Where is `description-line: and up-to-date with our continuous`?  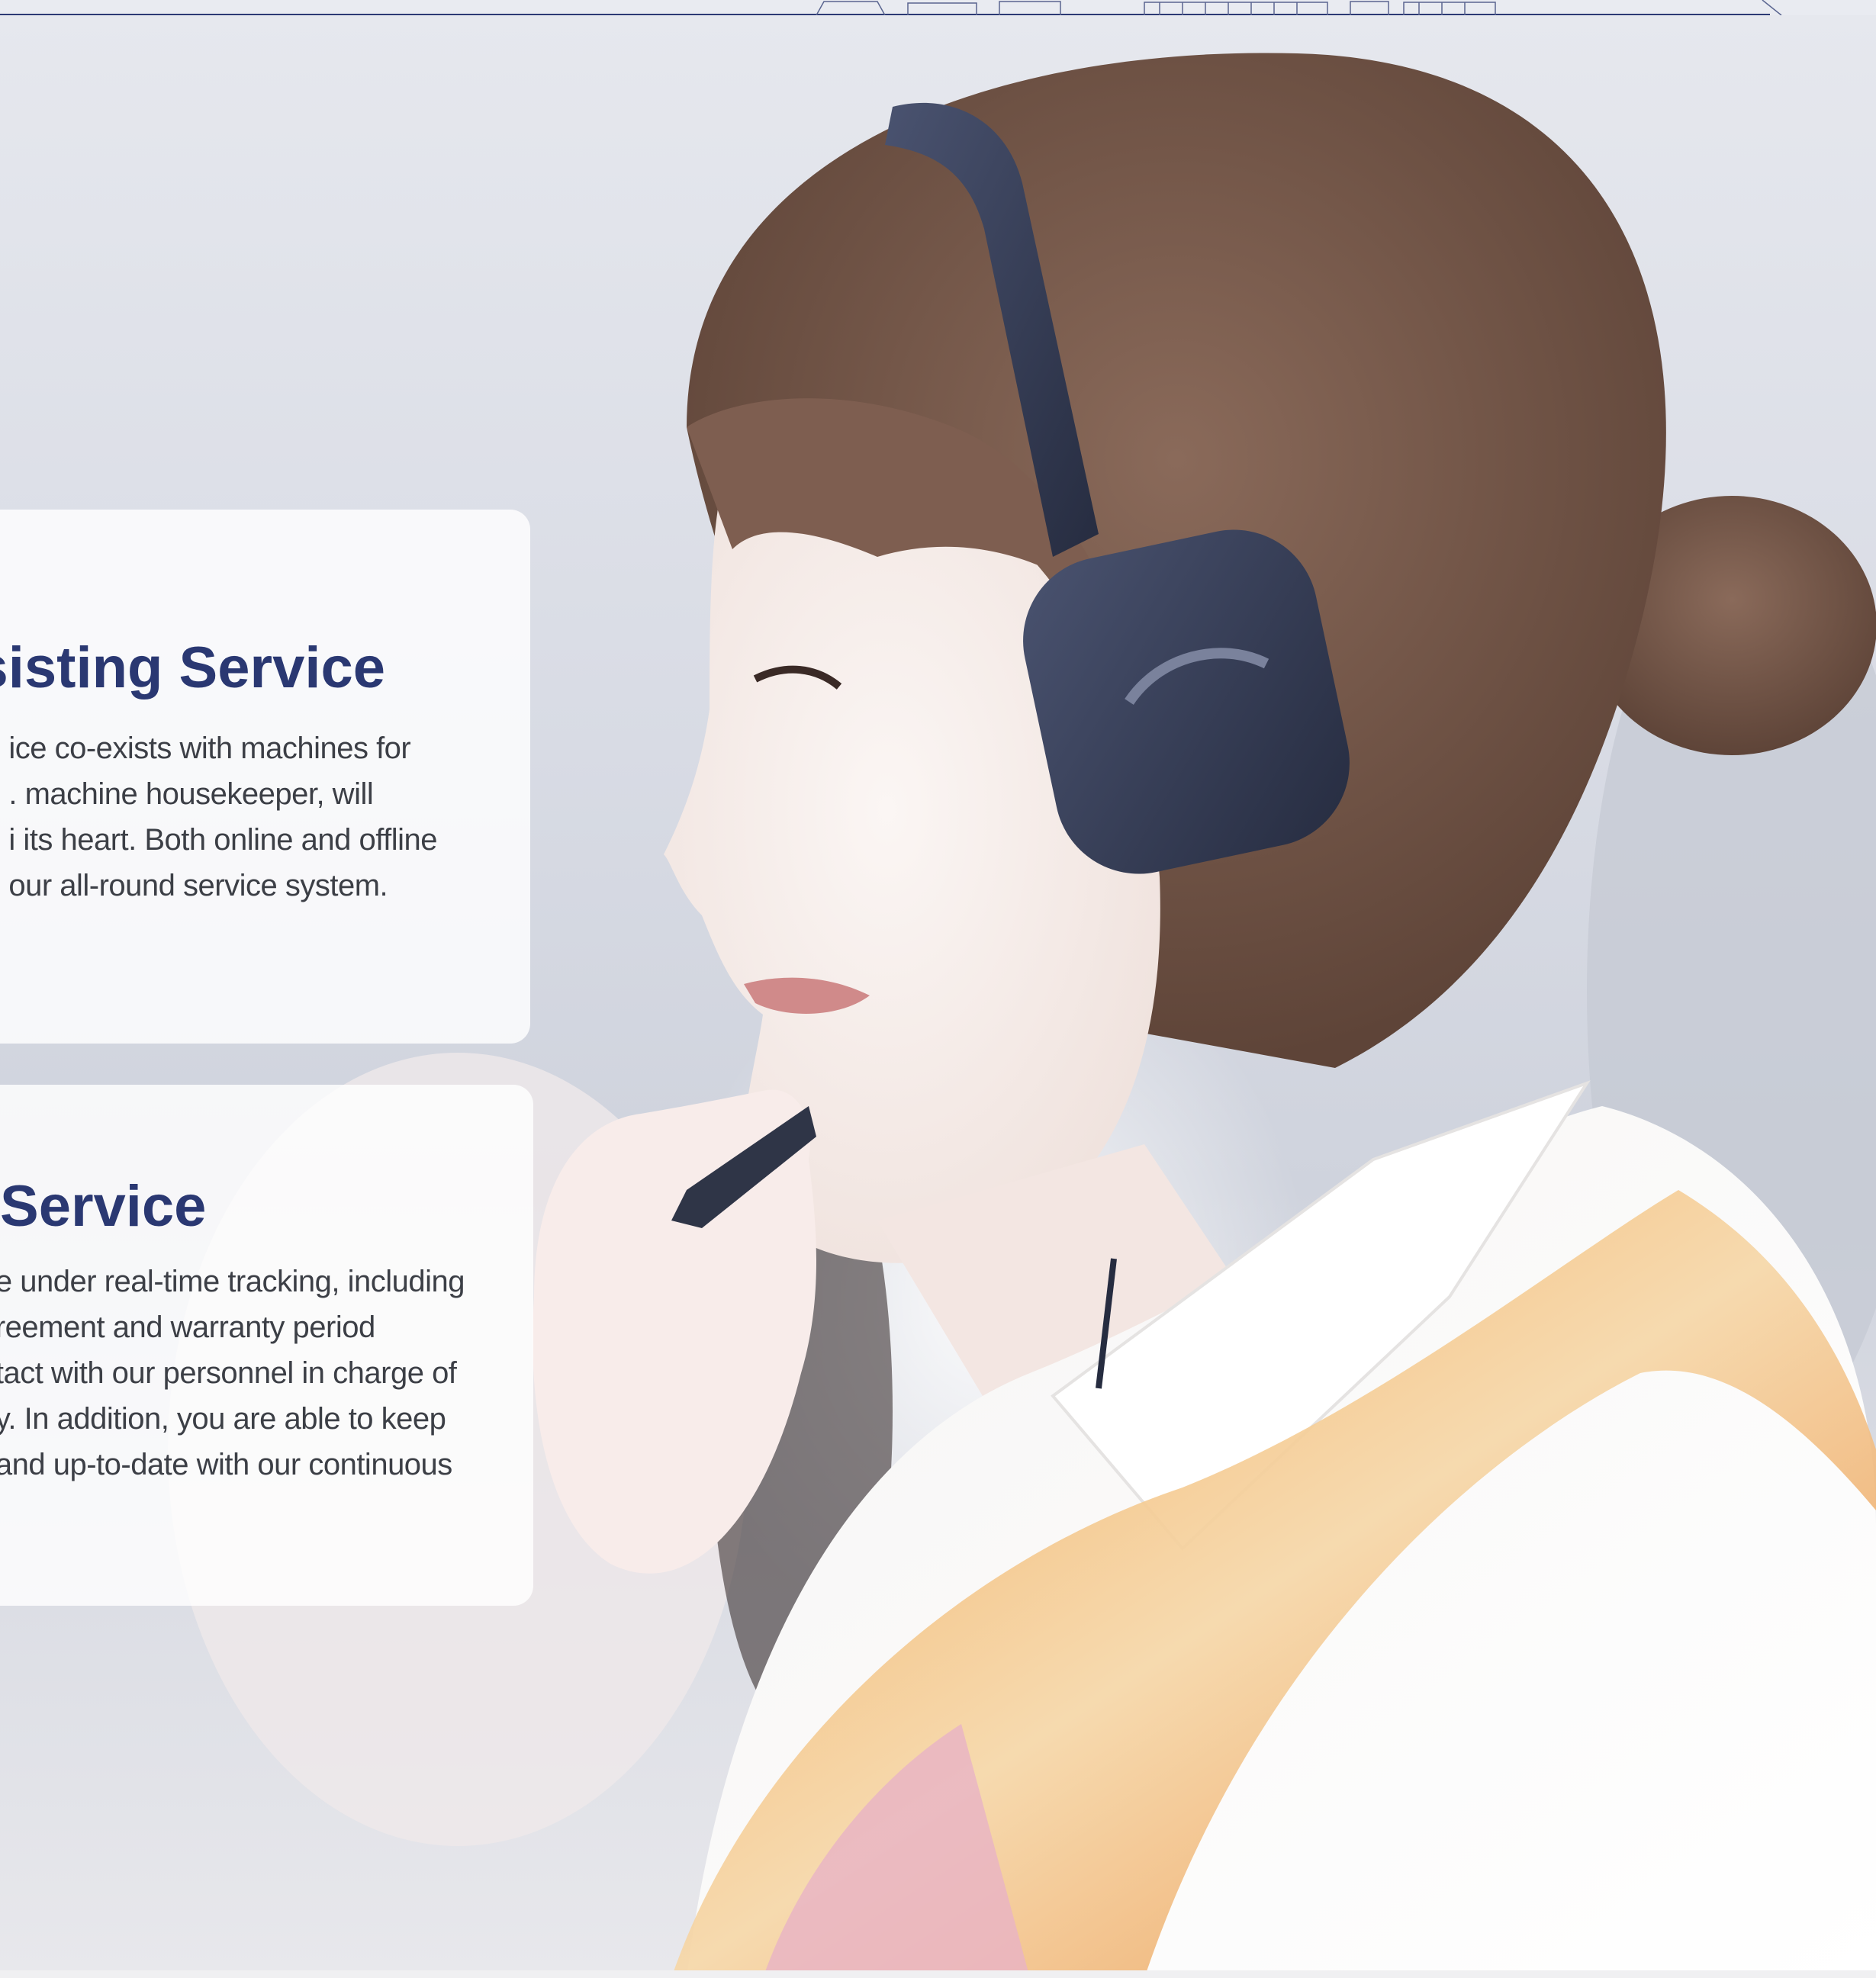
description-line: and up-to-date with our continuous is located at coordinates (226, 1464).